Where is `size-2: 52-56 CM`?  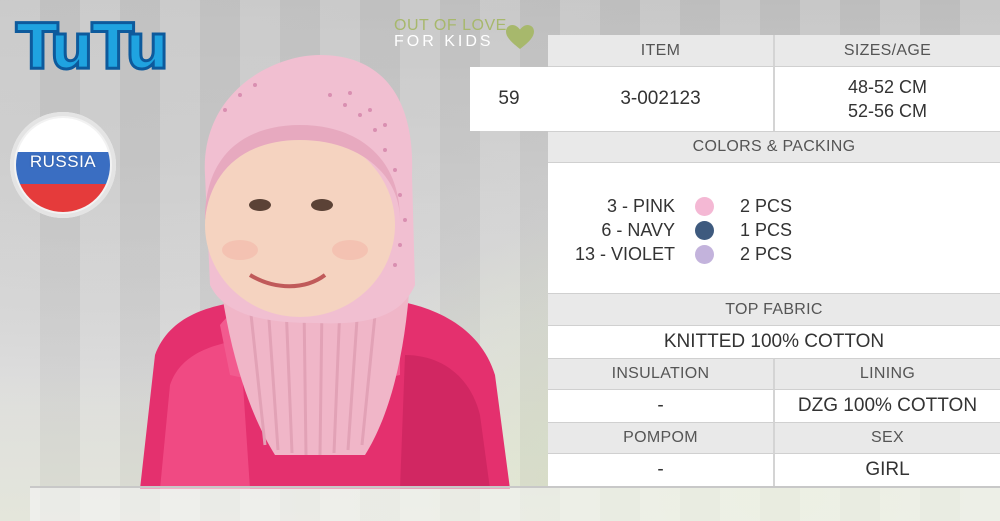
size-2: 52-56 CM is located at coordinates (887, 111).